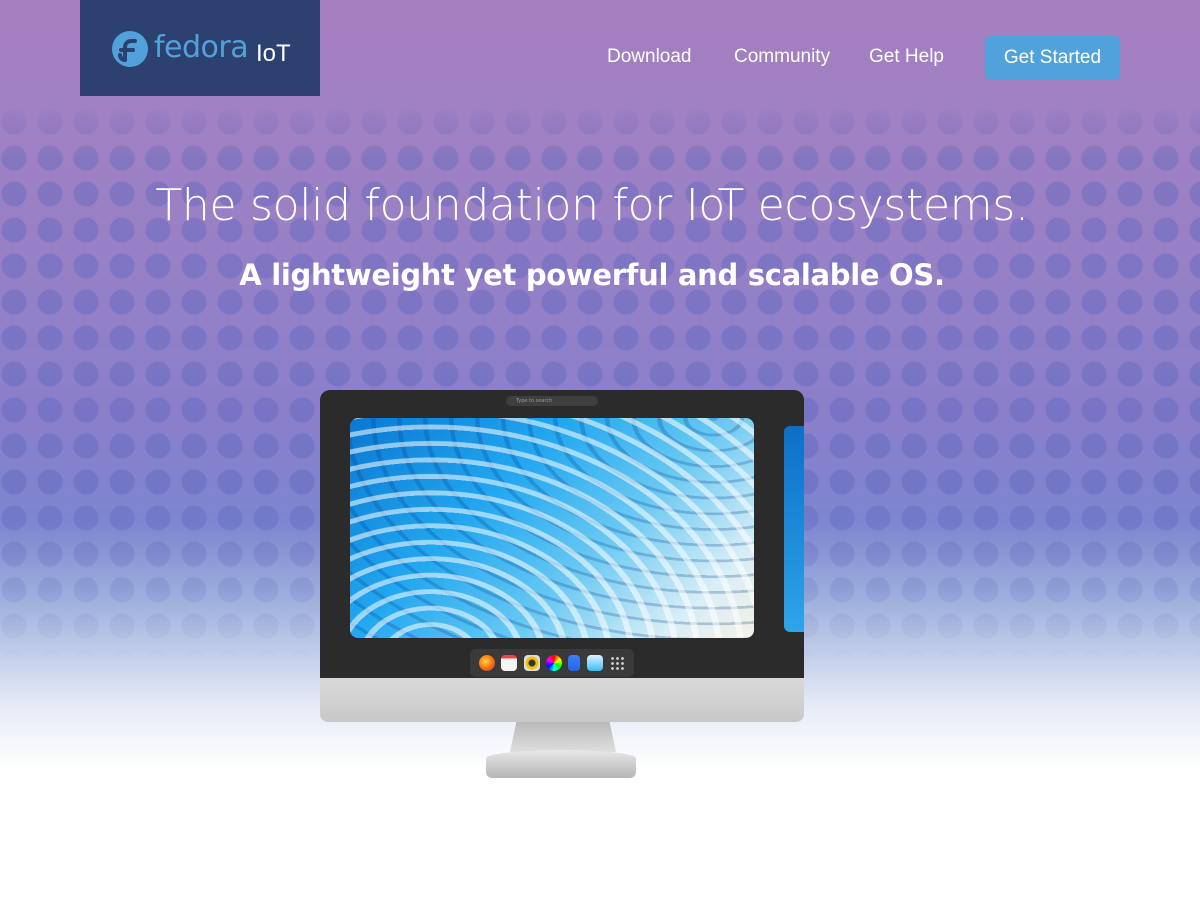  Describe the element at coordinates (906, 57) in the screenshot. I see `nav-get-help: Get Help` at that location.